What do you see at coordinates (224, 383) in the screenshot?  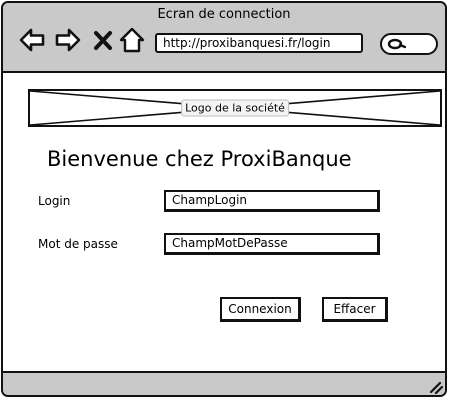 I see `status-bar` at bounding box center [224, 383].